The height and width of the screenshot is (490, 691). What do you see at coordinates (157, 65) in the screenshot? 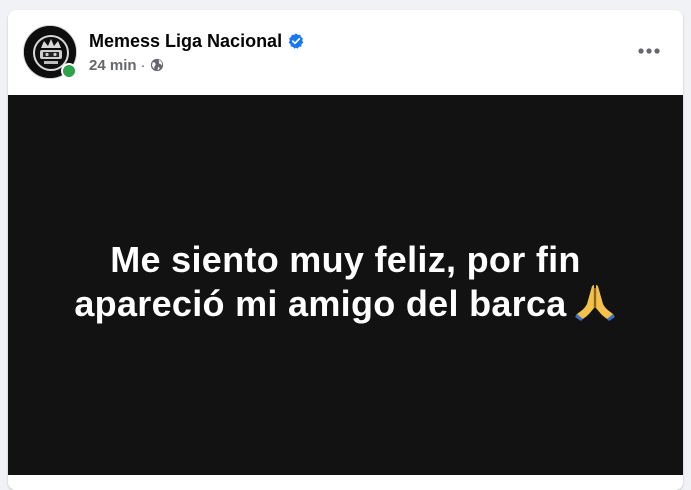
I see `globe-icon` at bounding box center [157, 65].